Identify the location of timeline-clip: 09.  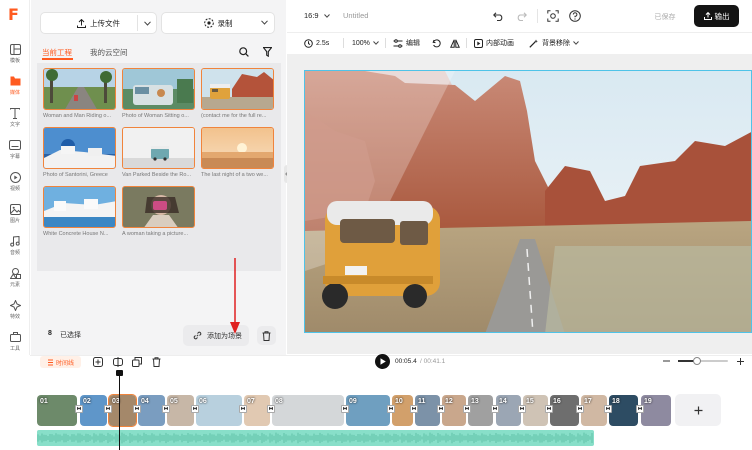
(368, 410).